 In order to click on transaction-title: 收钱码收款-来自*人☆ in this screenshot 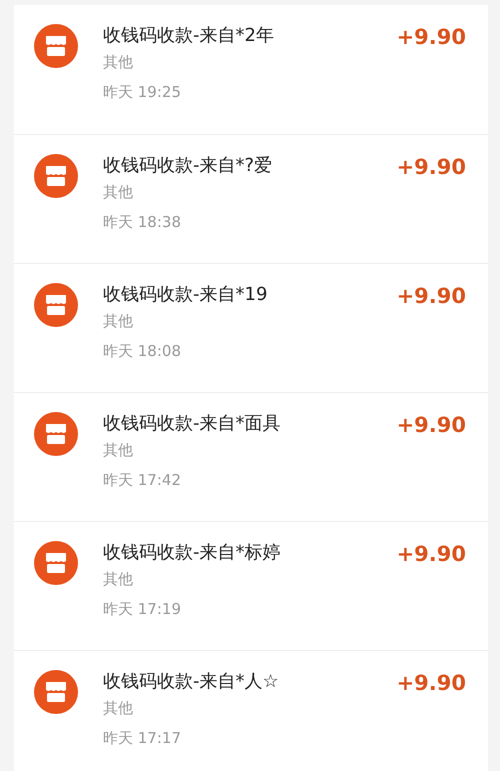, I will do `click(191, 682)`.